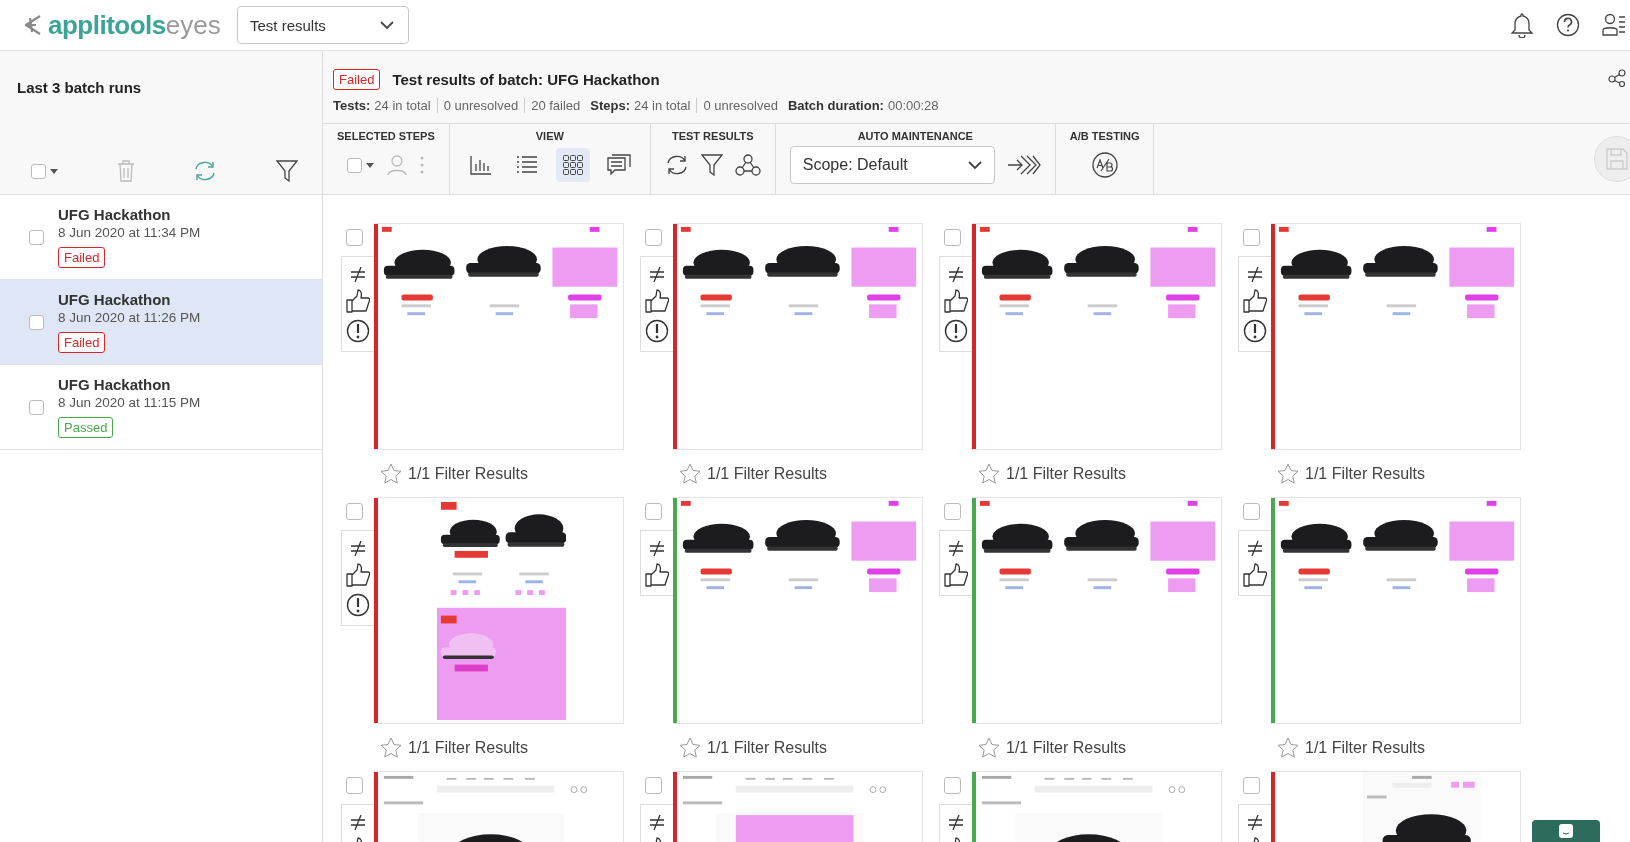  What do you see at coordinates (835, 105) in the screenshot?
I see `stat-label: Batch duration:` at bounding box center [835, 105].